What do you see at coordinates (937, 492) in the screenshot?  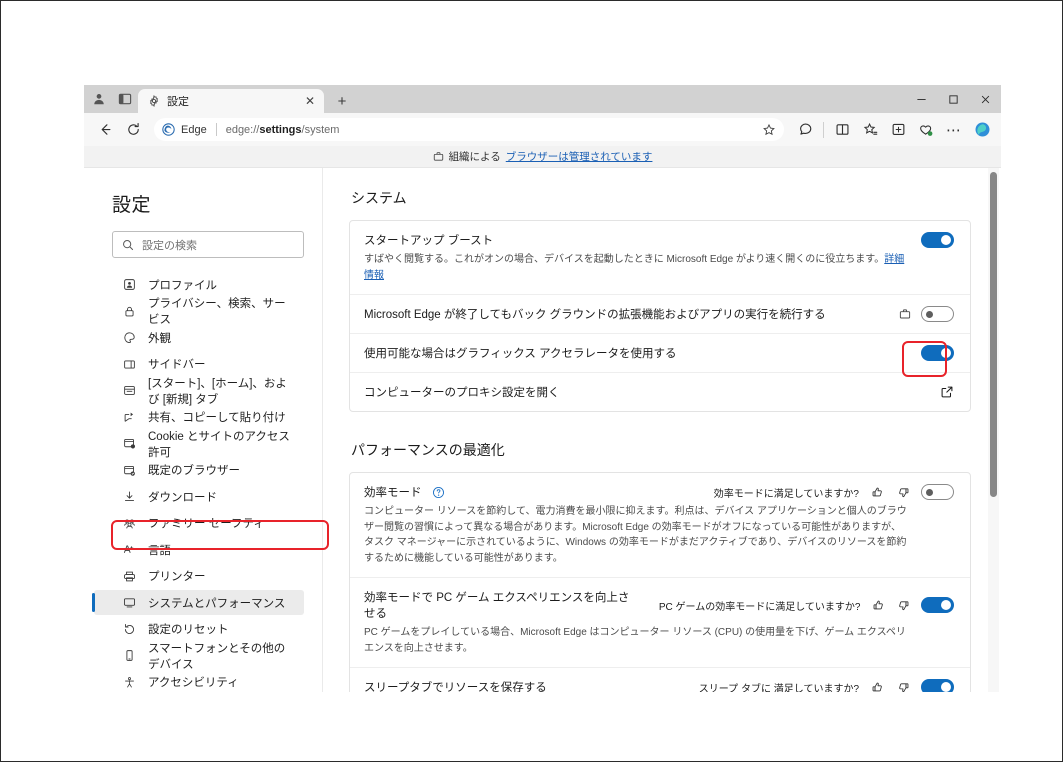 I see `efficiency-mode-toggle` at bounding box center [937, 492].